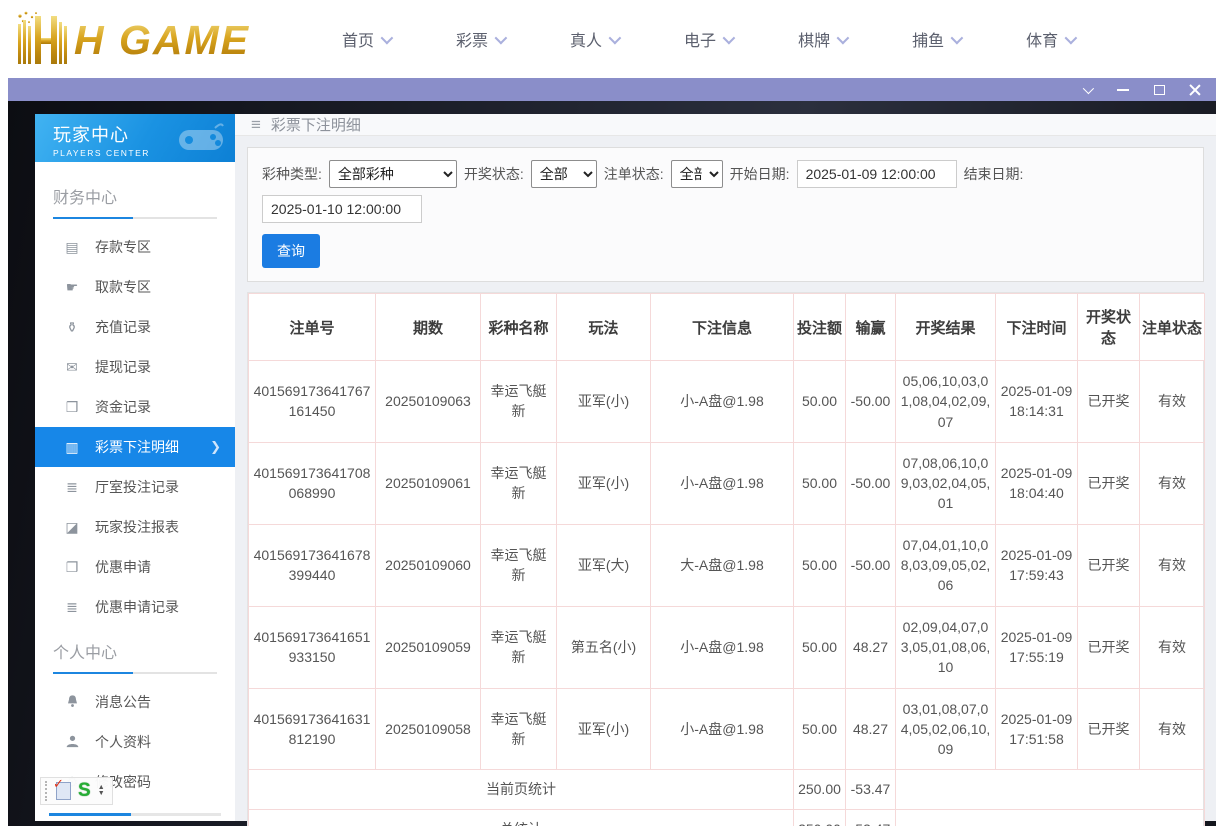 This screenshot has height=826, width=1216. I want to click on notes-check-icon, so click(62, 788).